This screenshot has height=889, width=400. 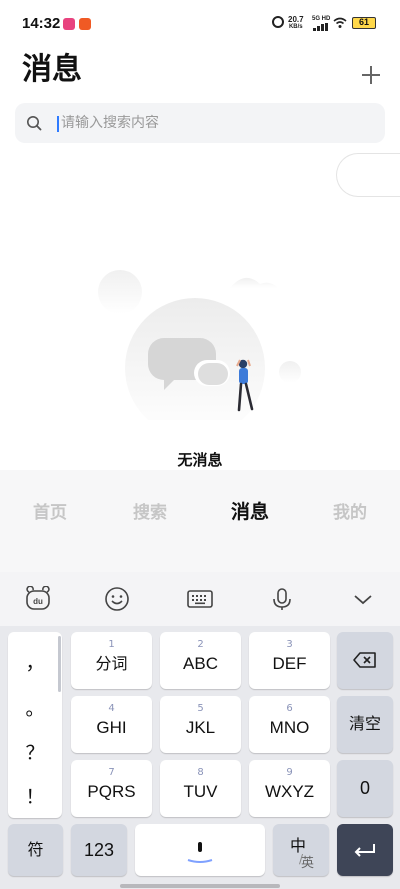 I want to click on lang-alt-label: 英, so click(x=308, y=863).